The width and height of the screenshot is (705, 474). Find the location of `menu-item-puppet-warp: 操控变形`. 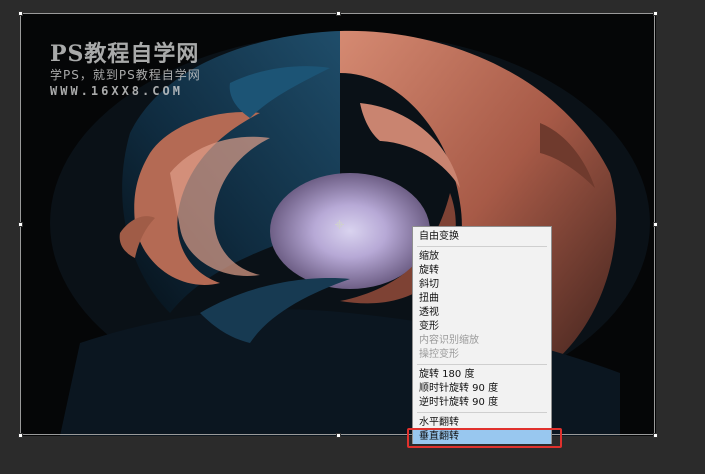

menu-item-puppet-warp: 操控变形 is located at coordinates (439, 354).